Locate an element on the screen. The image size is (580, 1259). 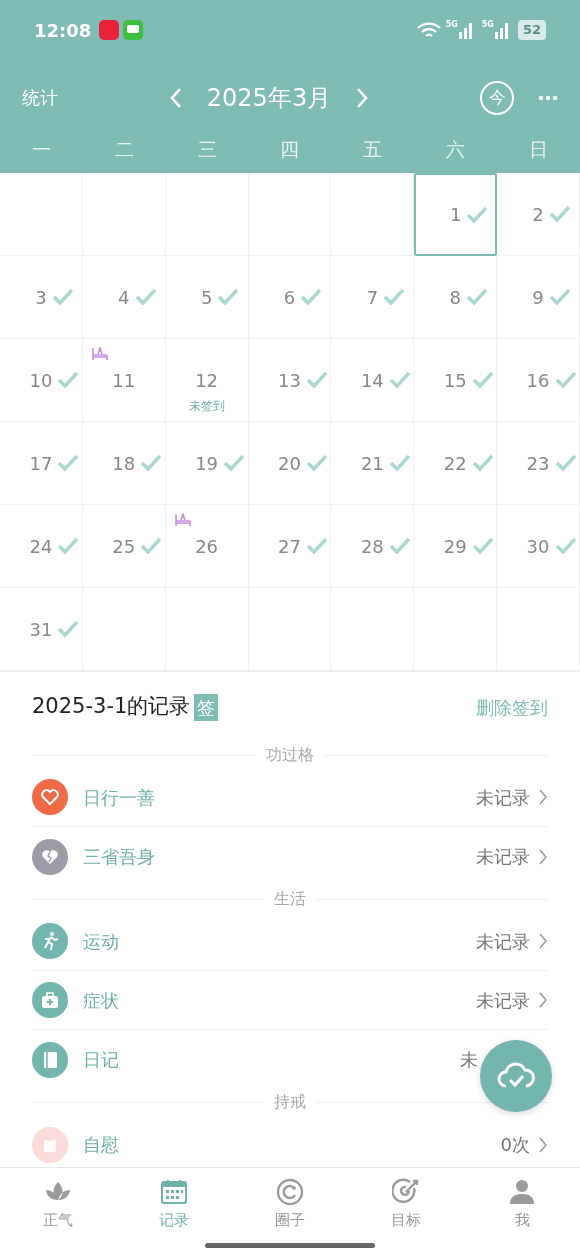
calendar-day: 16 is located at coordinates (538, 380).